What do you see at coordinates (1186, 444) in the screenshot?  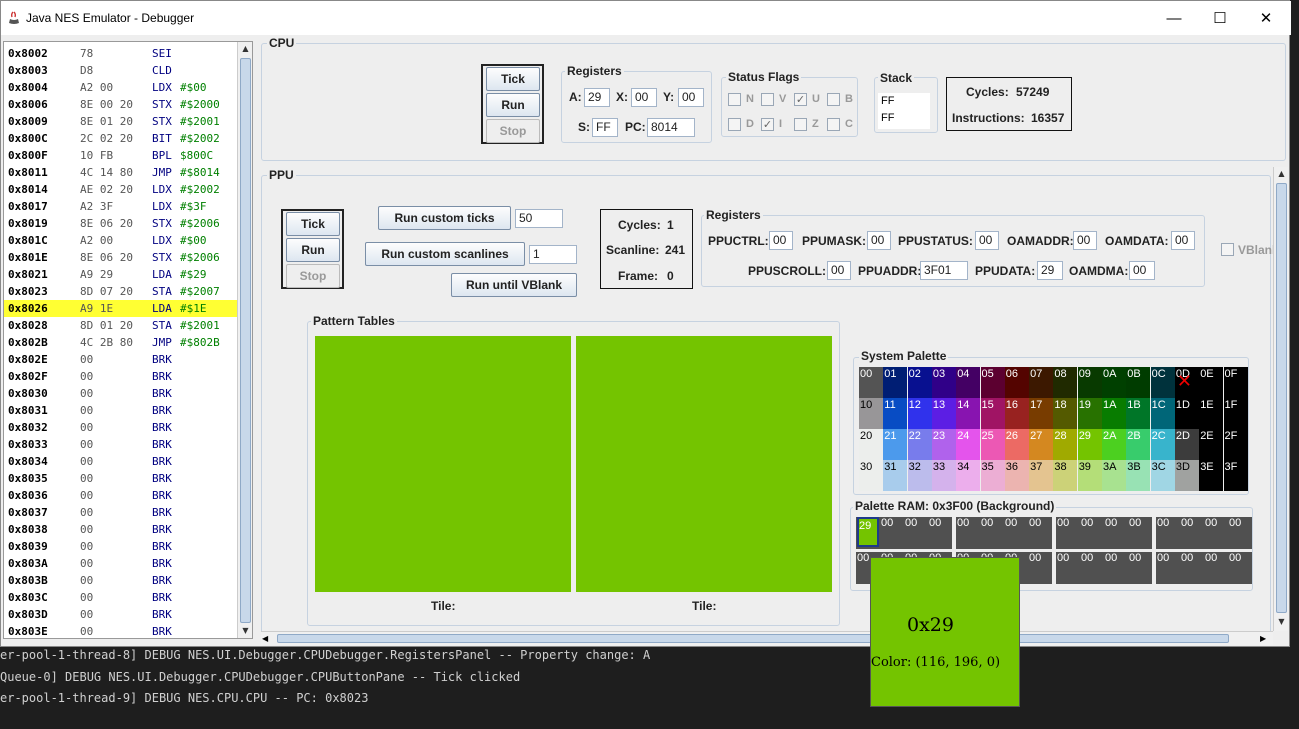 I see `palette-swatch: 2D` at bounding box center [1186, 444].